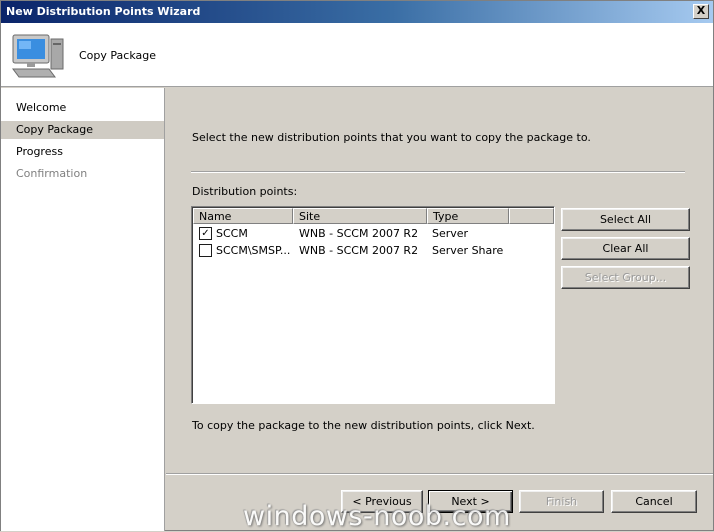 The height and width of the screenshot is (532, 714). I want to click on list-header: Name Site Type, so click(373, 216).